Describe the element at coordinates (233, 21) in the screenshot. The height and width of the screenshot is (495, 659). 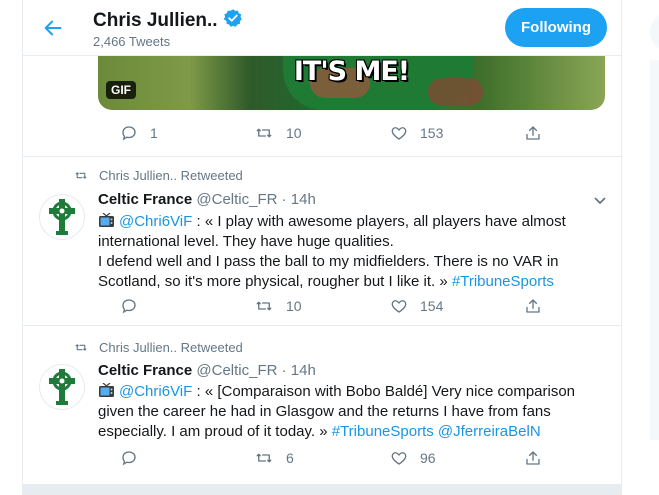
I see `verified-badge-icon` at that location.